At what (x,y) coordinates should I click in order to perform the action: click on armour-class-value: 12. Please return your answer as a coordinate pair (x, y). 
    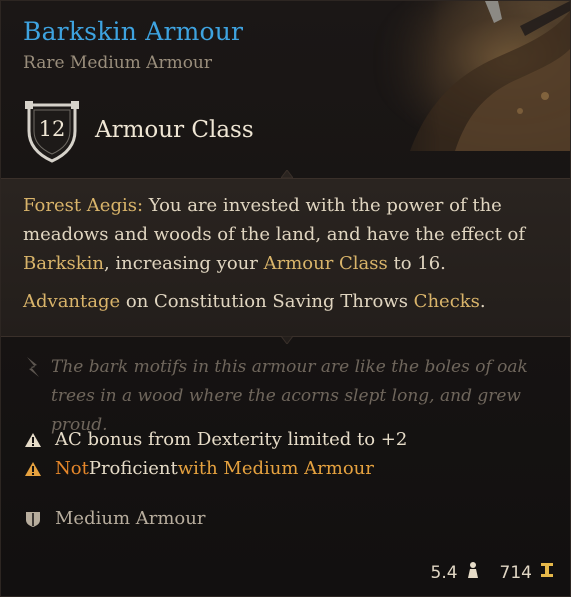
    Looking at the image, I should click on (52, 129).